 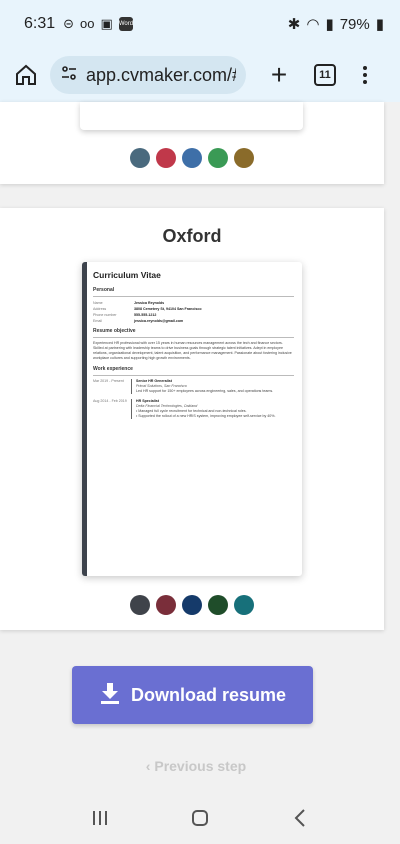 I want to click on color-swatches-previous, so click(x=192, y=158).